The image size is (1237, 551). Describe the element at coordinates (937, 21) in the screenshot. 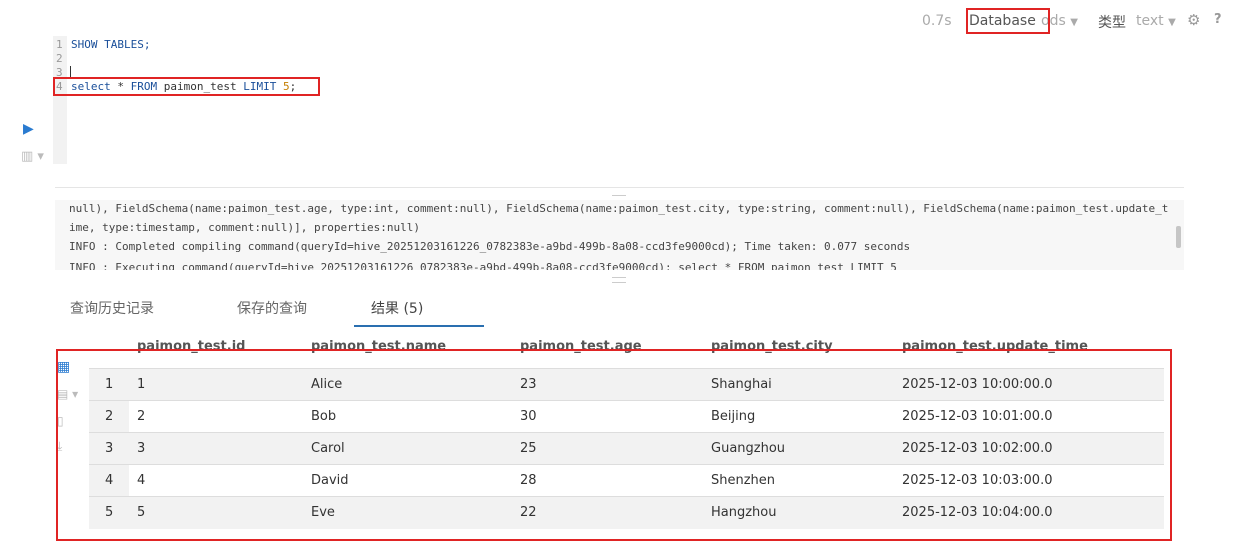

I see `execution-time: 0.7s` at that location.